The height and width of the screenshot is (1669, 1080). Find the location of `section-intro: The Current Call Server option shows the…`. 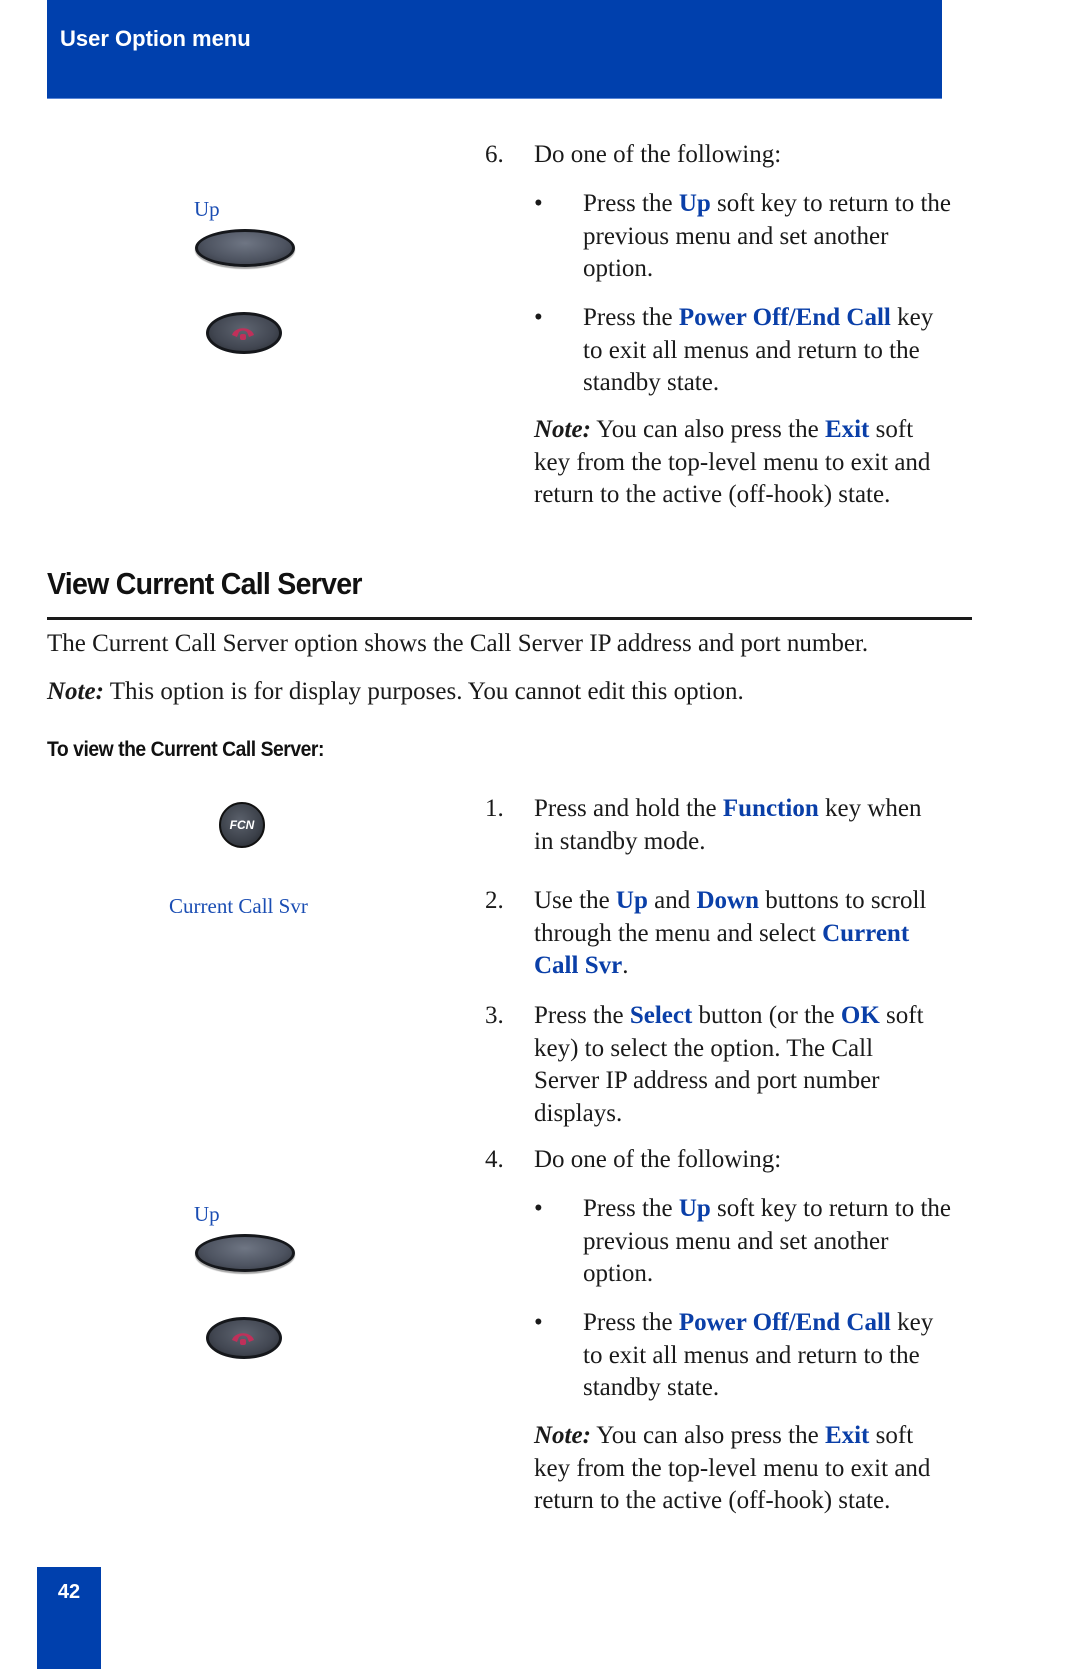

section-intro: The Current Call Server option shows the… is located at coordinates (458, 643).